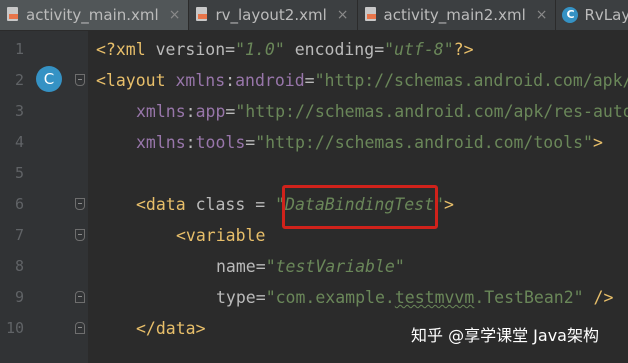 Image resolution: width=628 pixels, height=363 pixels. Describe the element at coordinates (360, 207) in the screenshot. I see `red-highlight-annotation` at that location.